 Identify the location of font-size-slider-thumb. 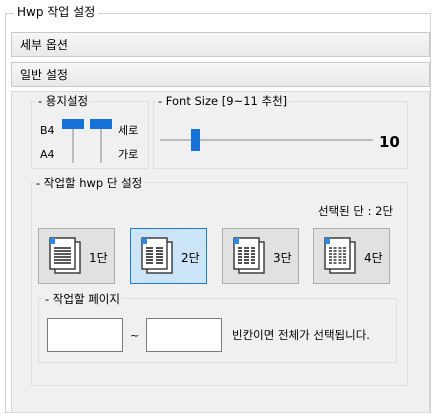
(195, 140).